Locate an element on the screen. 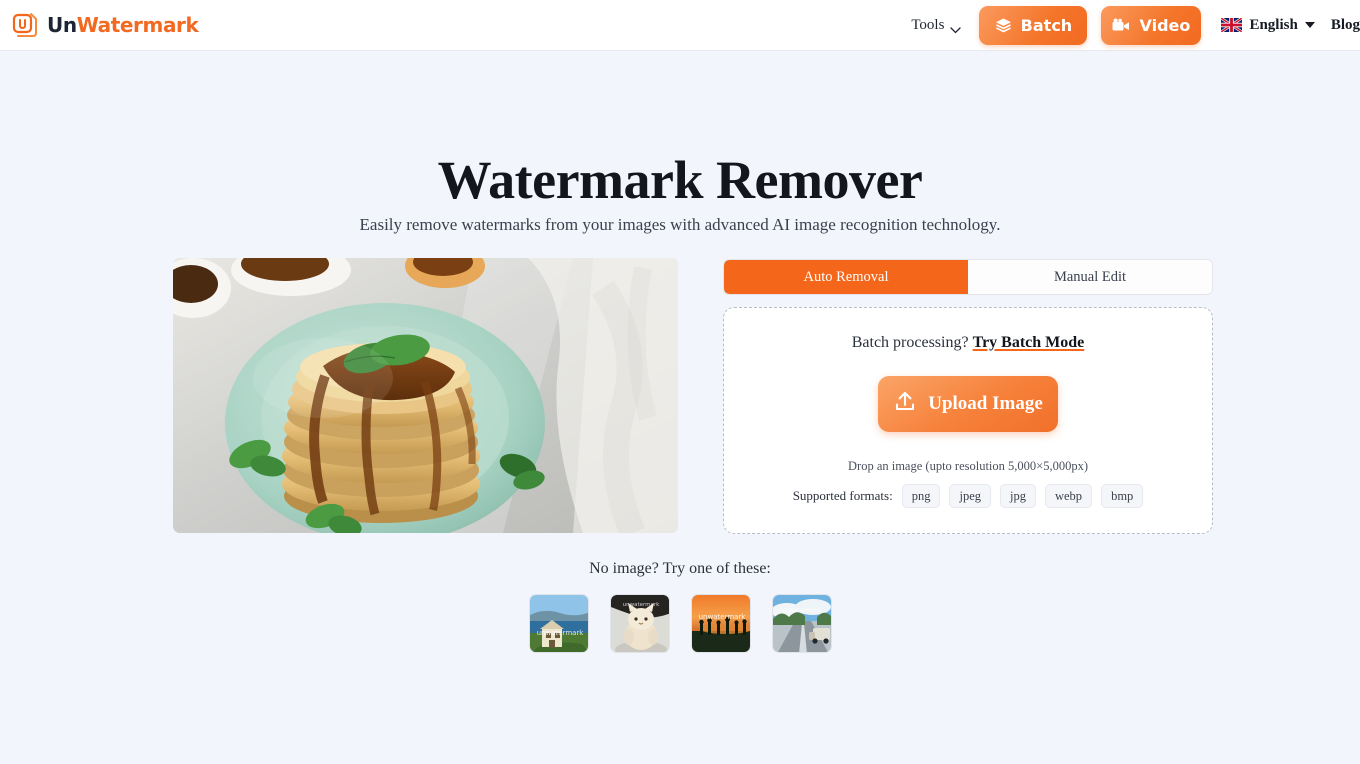  samples-label: No image? Try one of these: is located at coordinates (680, 568).